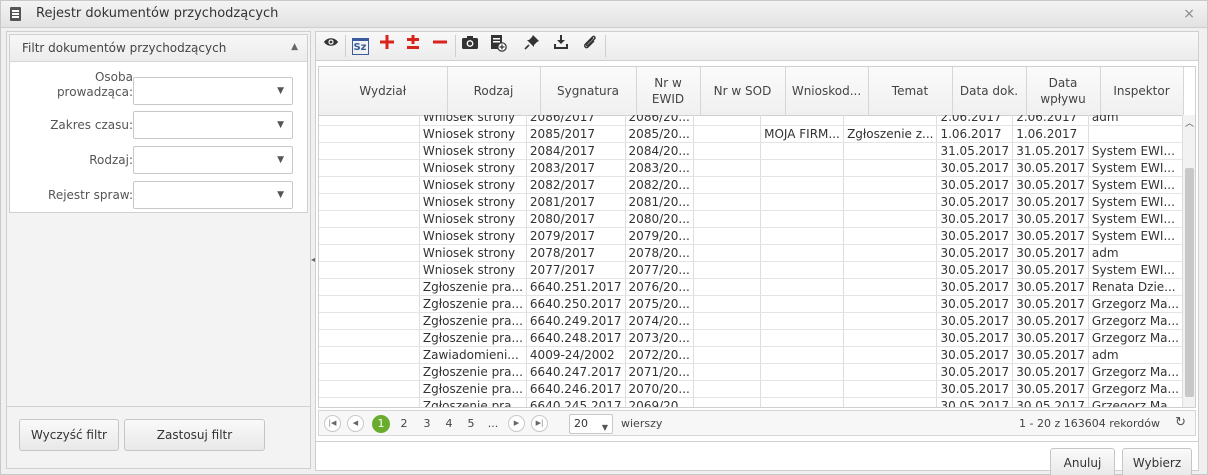  I want to click on attachment-icon, so click(590, 46).